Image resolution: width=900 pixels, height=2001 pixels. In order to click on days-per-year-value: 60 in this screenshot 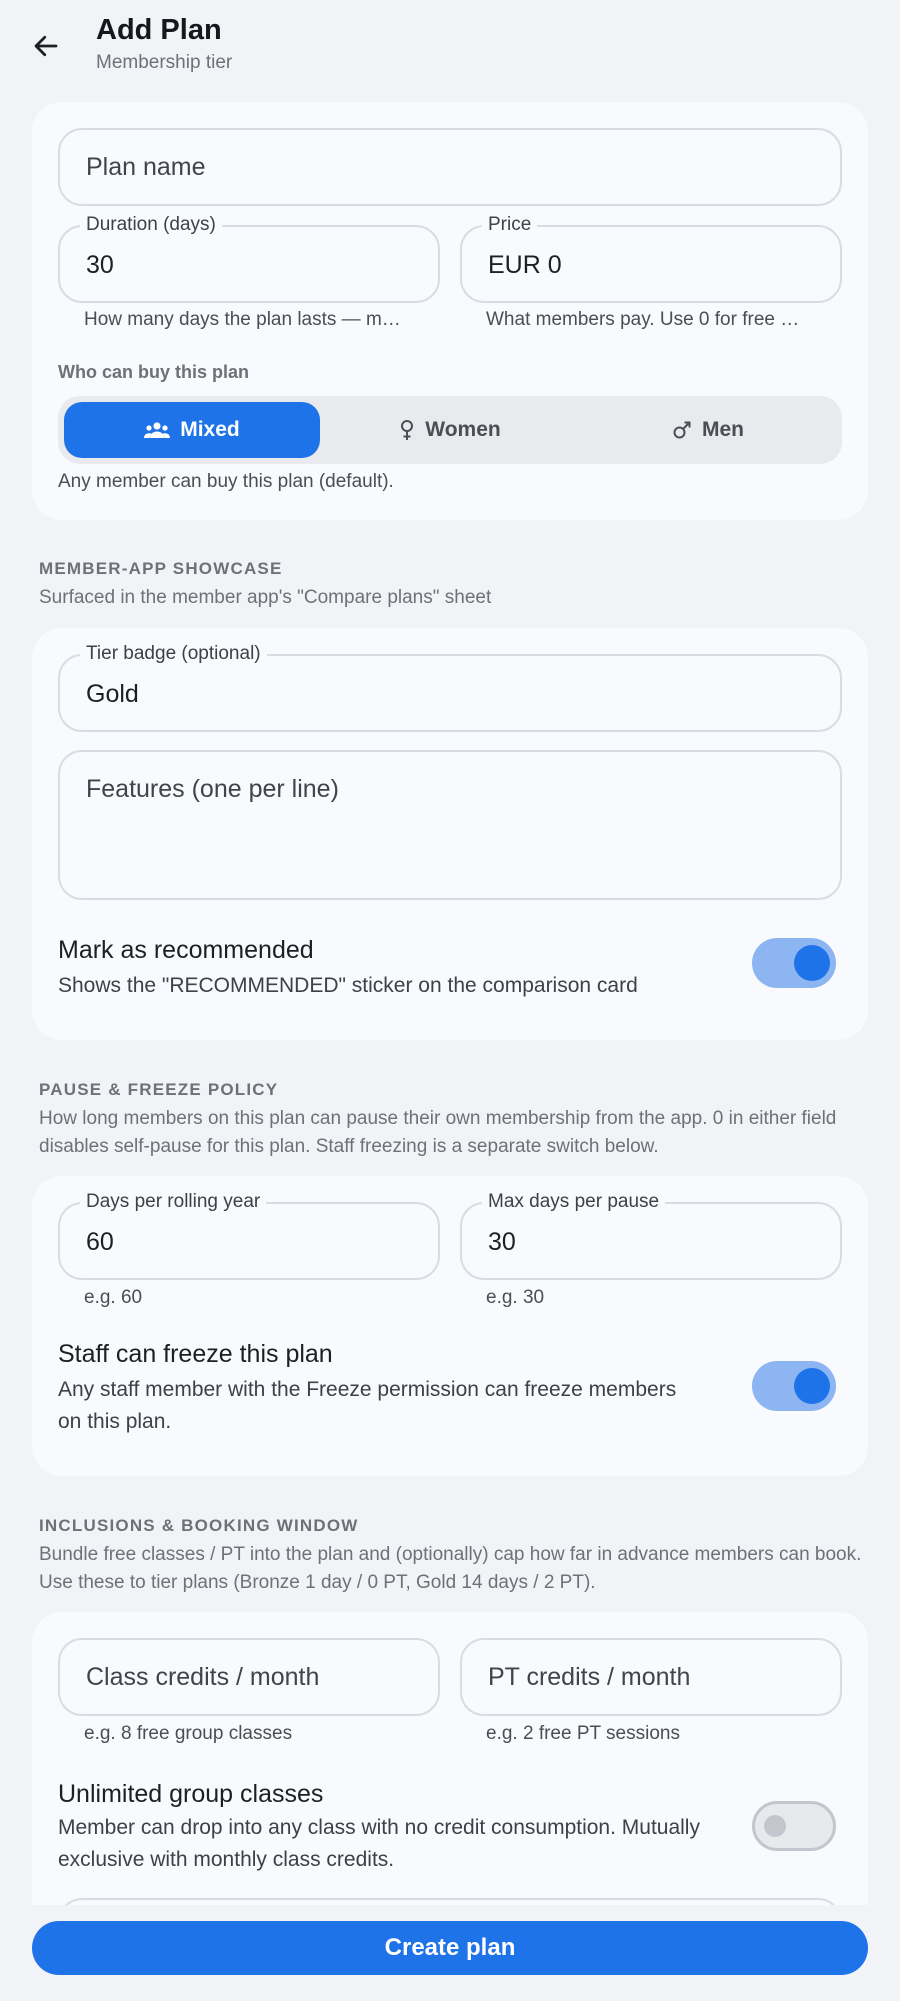, I will do `click(100, 1242)`.